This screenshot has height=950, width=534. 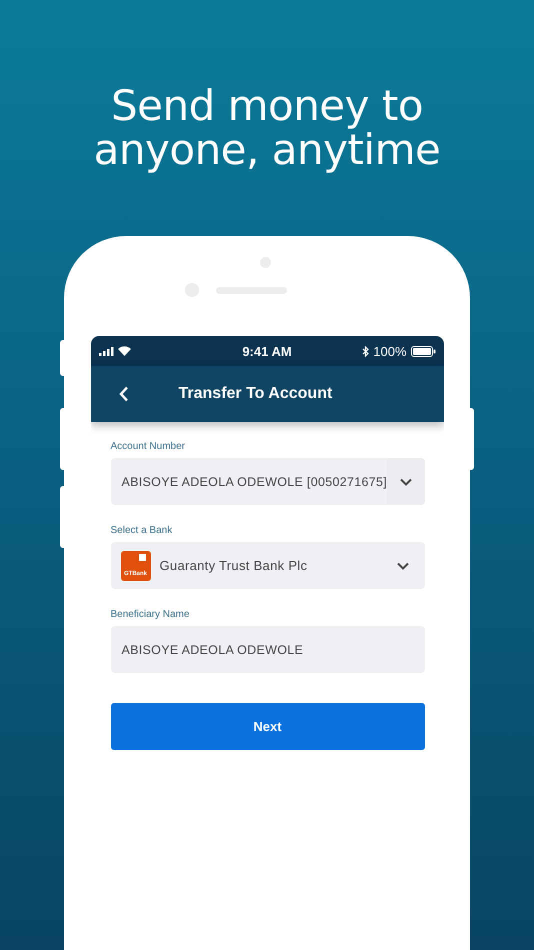 I want to click on account-dropdown: ABISOYE ADEOLA ODEWOLE [0050271675], so click(x=267, y=481).